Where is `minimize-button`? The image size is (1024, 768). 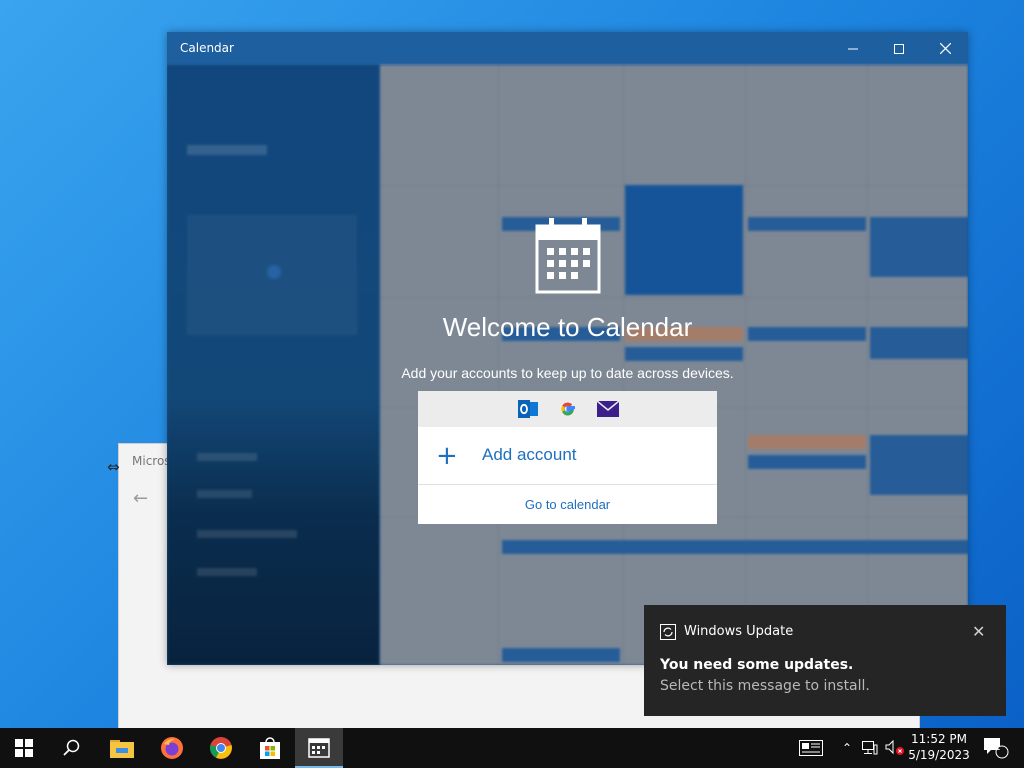
minimize-button is located at coordinates (853, 48).